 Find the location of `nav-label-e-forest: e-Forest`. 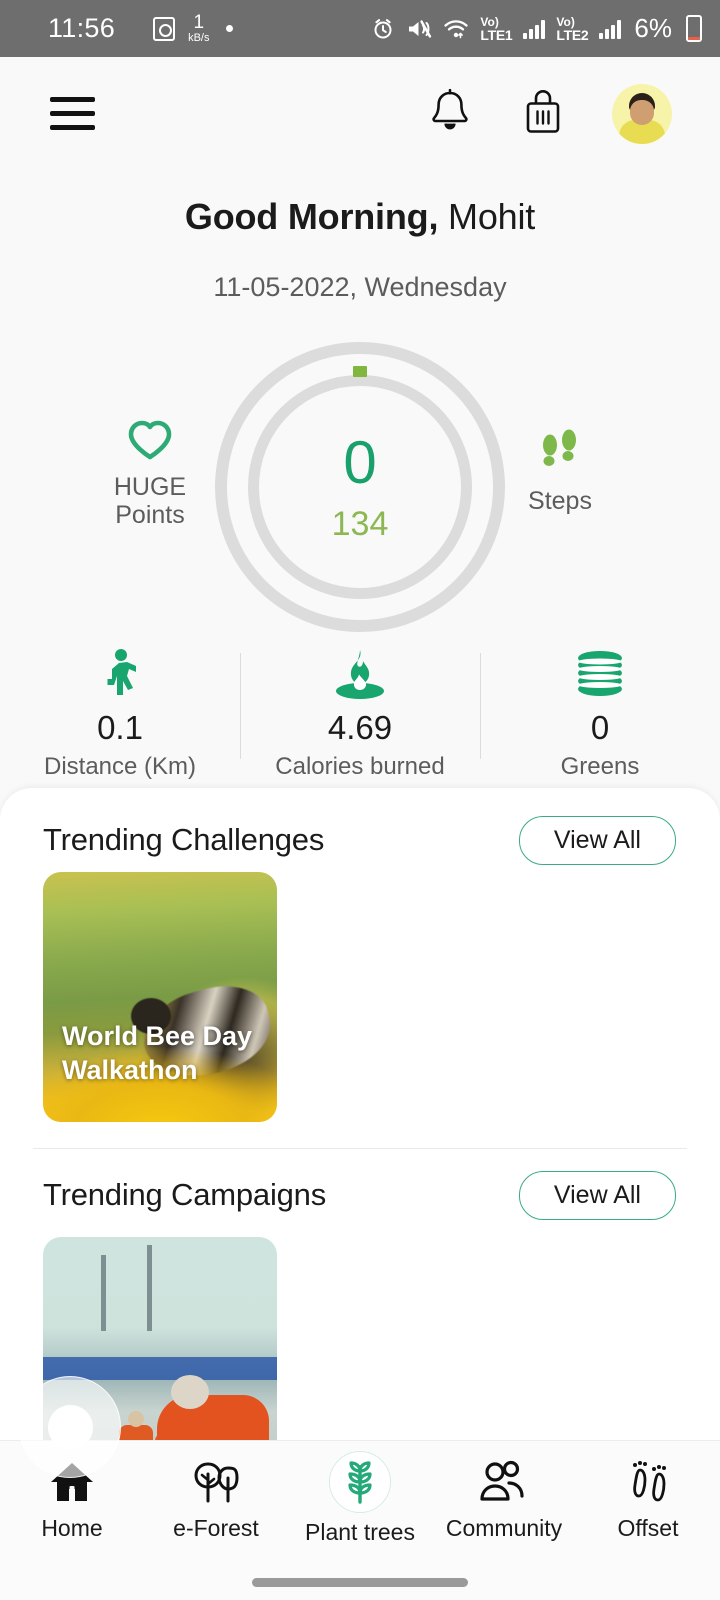

nav-label-e-forest: e-Forest is located at coordinates (216, 1528).